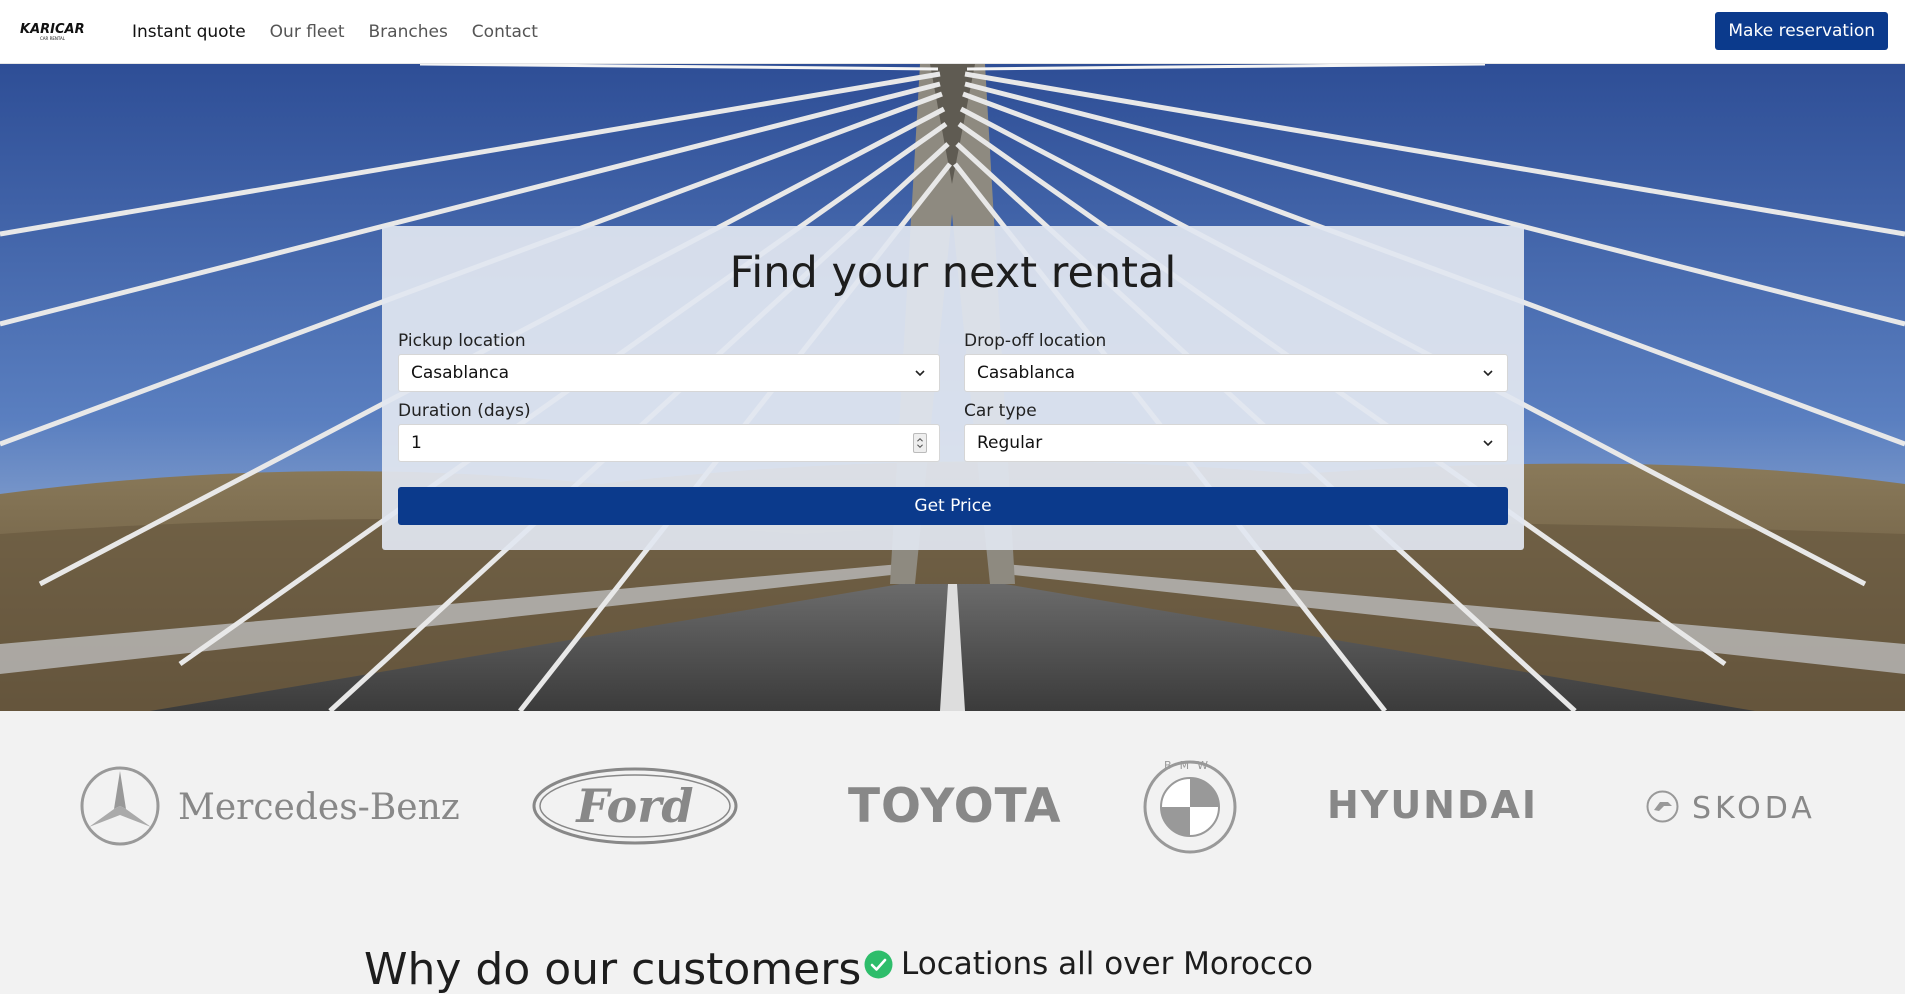  I want to click on pickup-location-select: Casablanca, so click(669, 373).